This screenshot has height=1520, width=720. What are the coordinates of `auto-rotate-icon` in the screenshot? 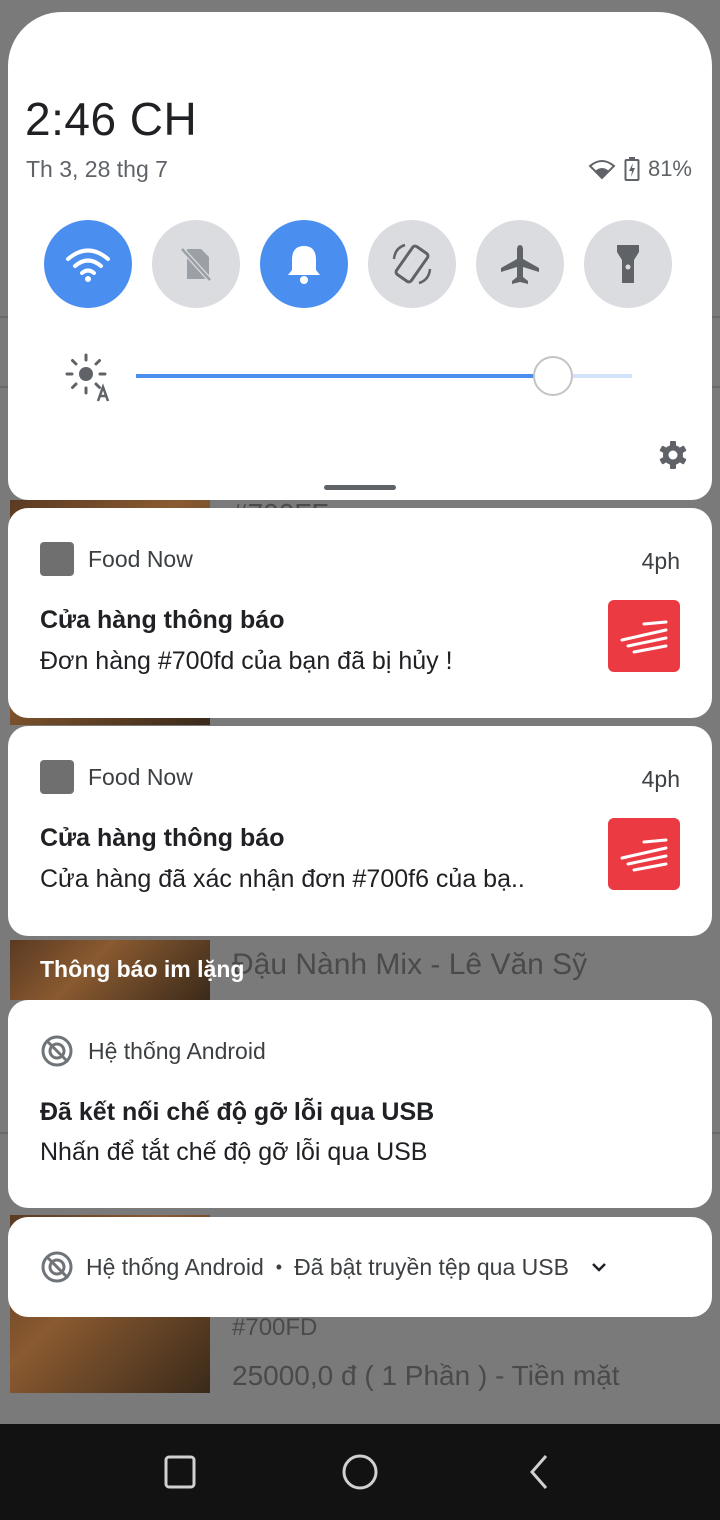 It's located at (412, 264).